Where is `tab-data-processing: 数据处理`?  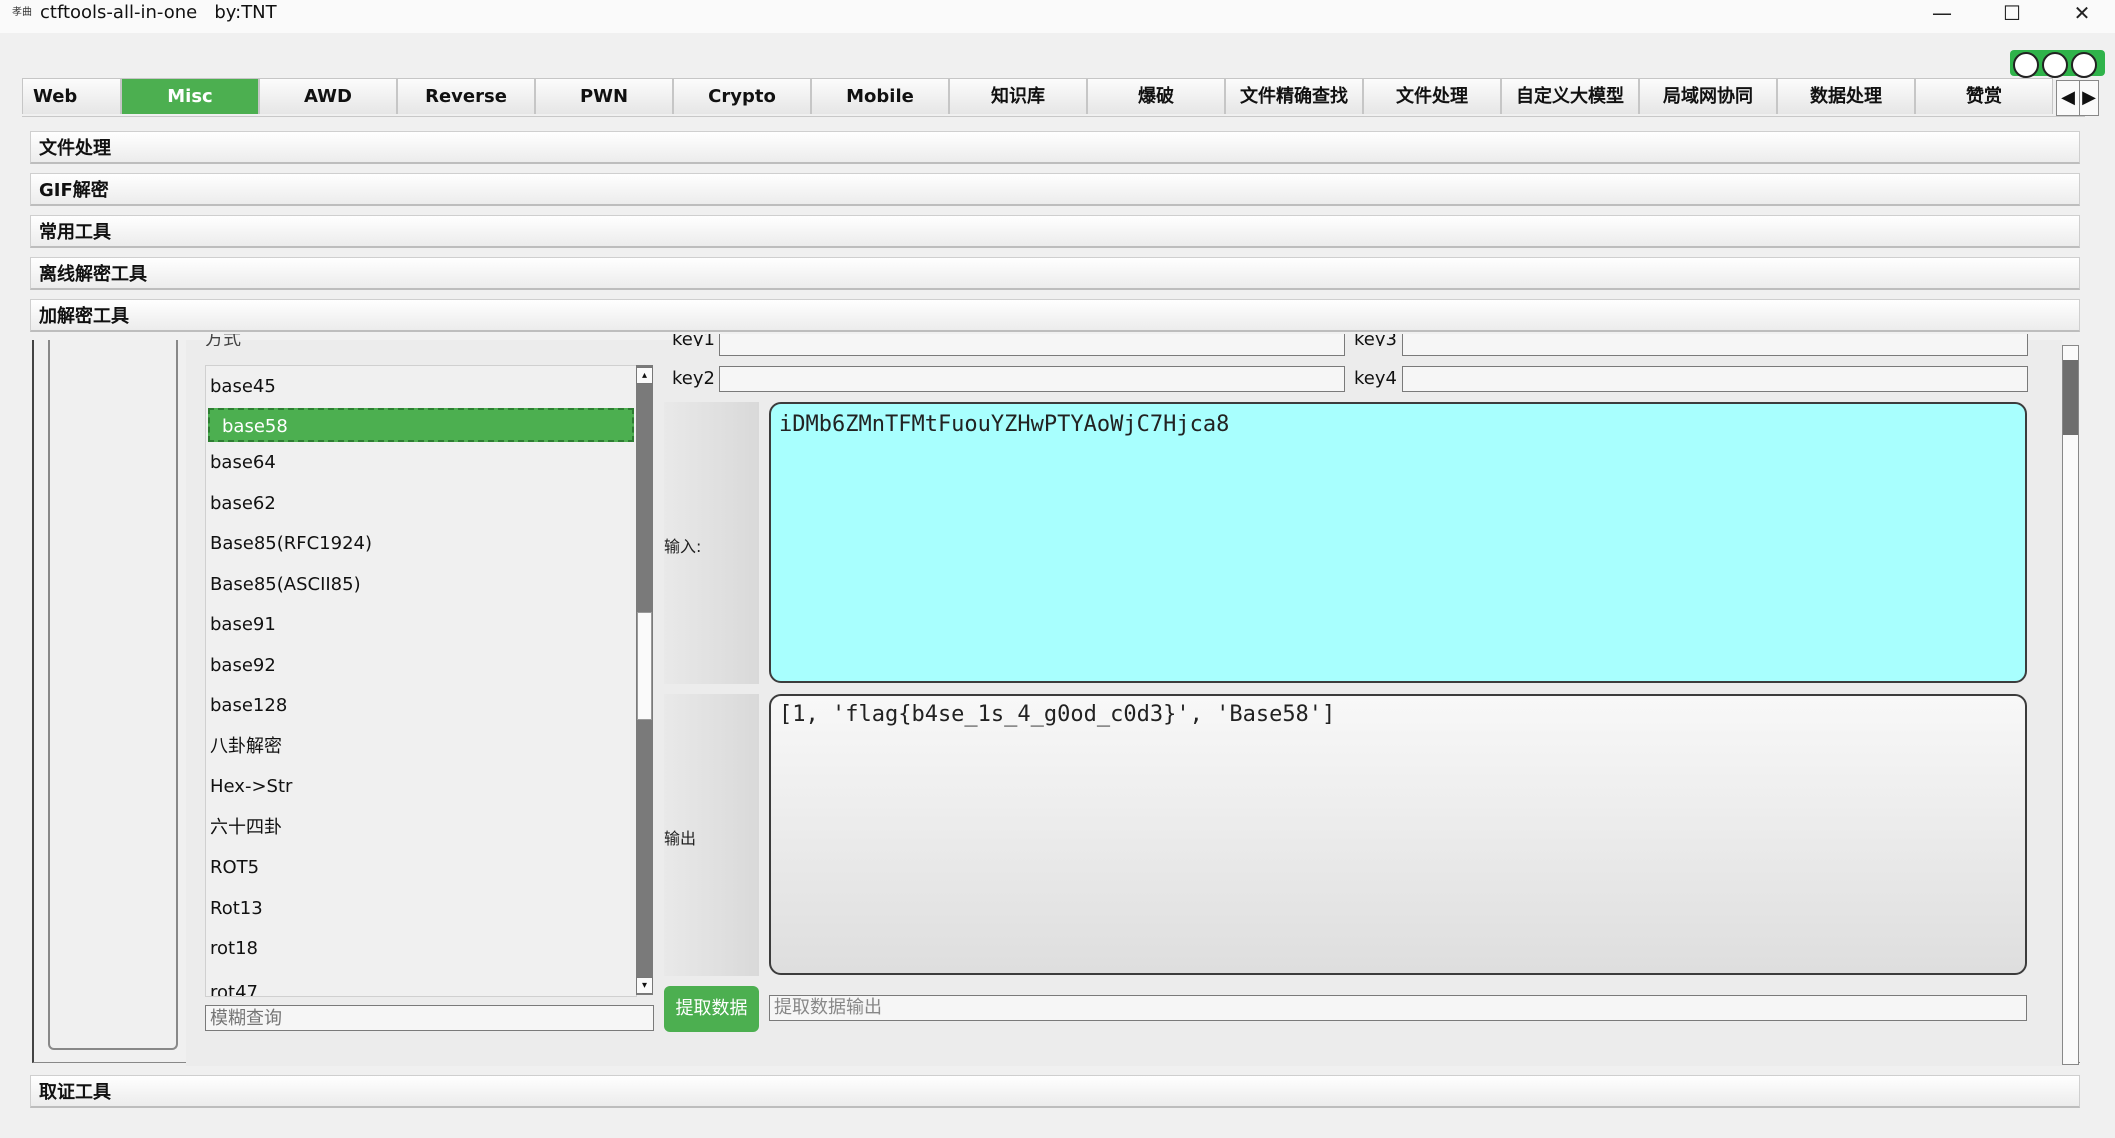 tab-data-processing: 数据处理 is located at coordinates (1846, 96).